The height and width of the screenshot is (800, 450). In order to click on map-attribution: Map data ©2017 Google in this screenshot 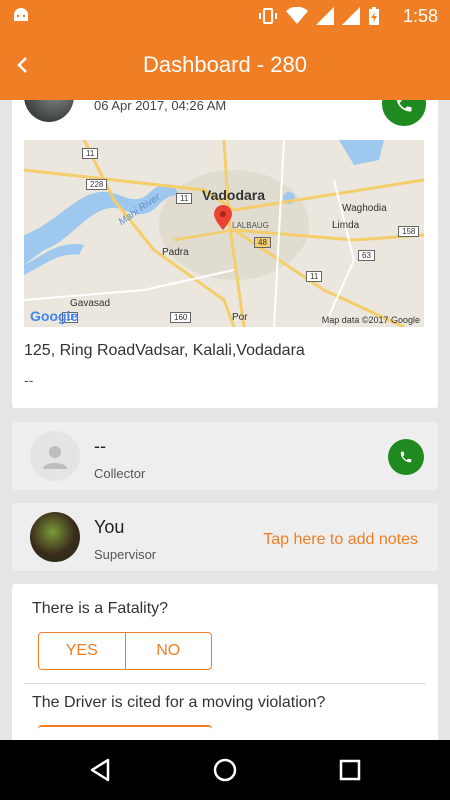, I will do `click(370, 320)`.